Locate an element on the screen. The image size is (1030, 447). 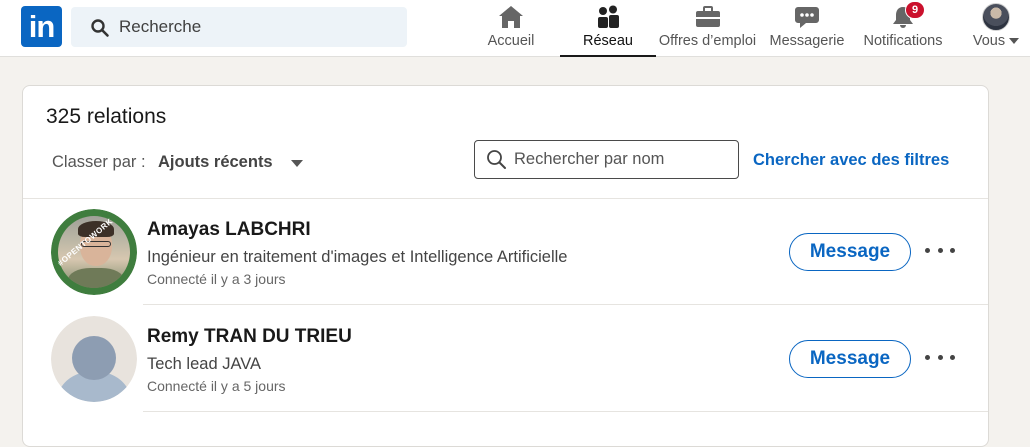
avatar: #OPENTOWORK is located at coordinates (94, 252).